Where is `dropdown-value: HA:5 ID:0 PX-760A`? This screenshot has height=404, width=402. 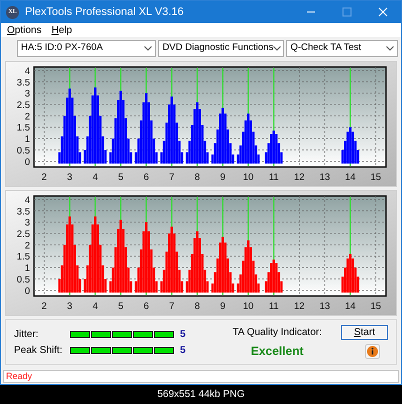
dropdown-value: HA:5 ID:0 PX-760A is located at coordinates (62, 47).